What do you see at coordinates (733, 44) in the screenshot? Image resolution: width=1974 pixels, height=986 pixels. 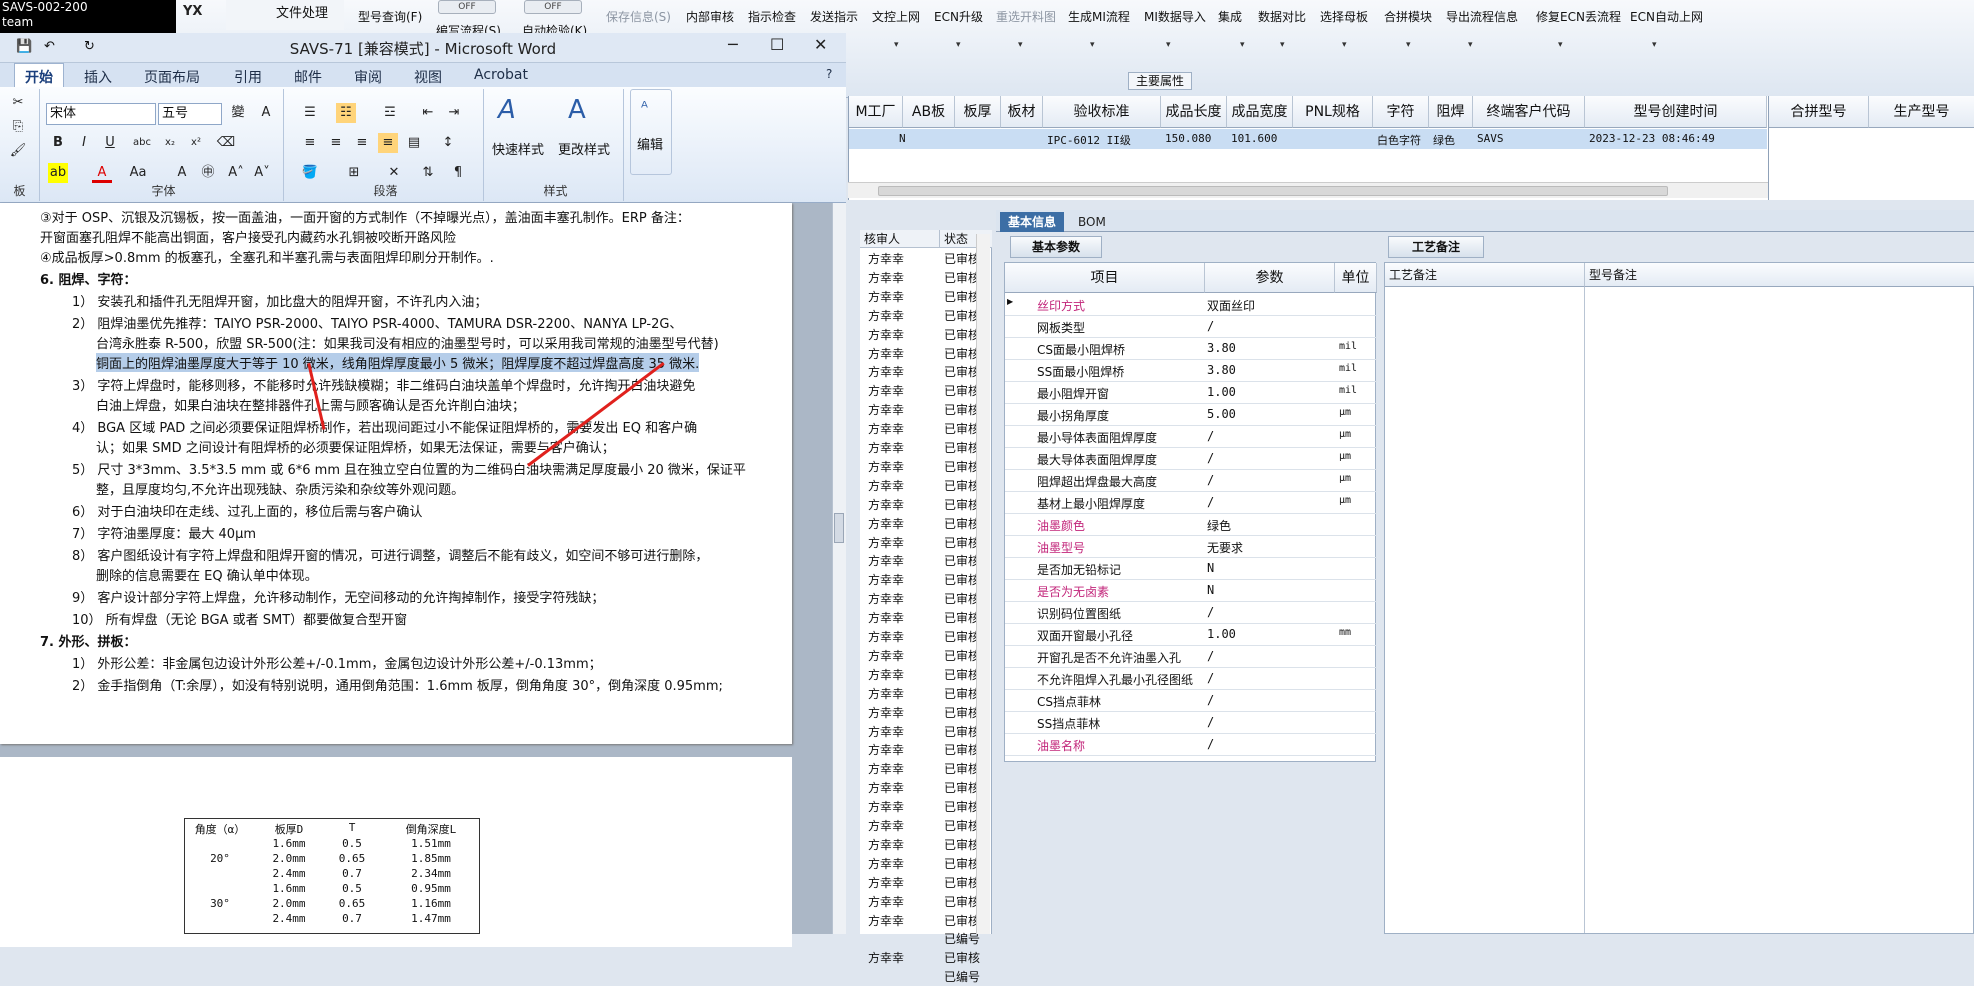 I see `minimize-button: ─` at bounding box center [733, 44].